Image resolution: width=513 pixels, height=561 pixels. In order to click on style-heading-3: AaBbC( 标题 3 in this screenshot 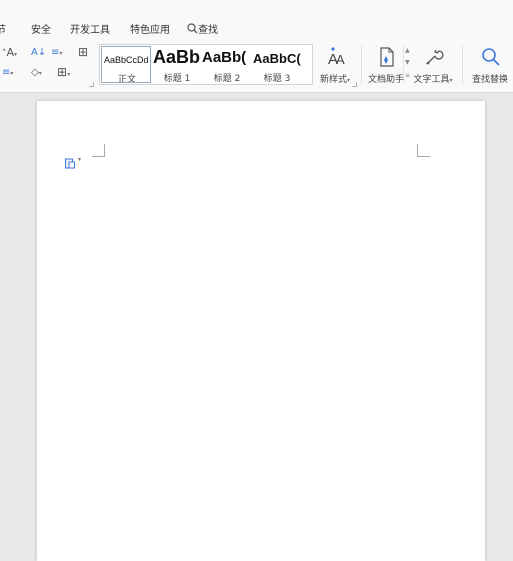, I will do `click(277, 64)`.